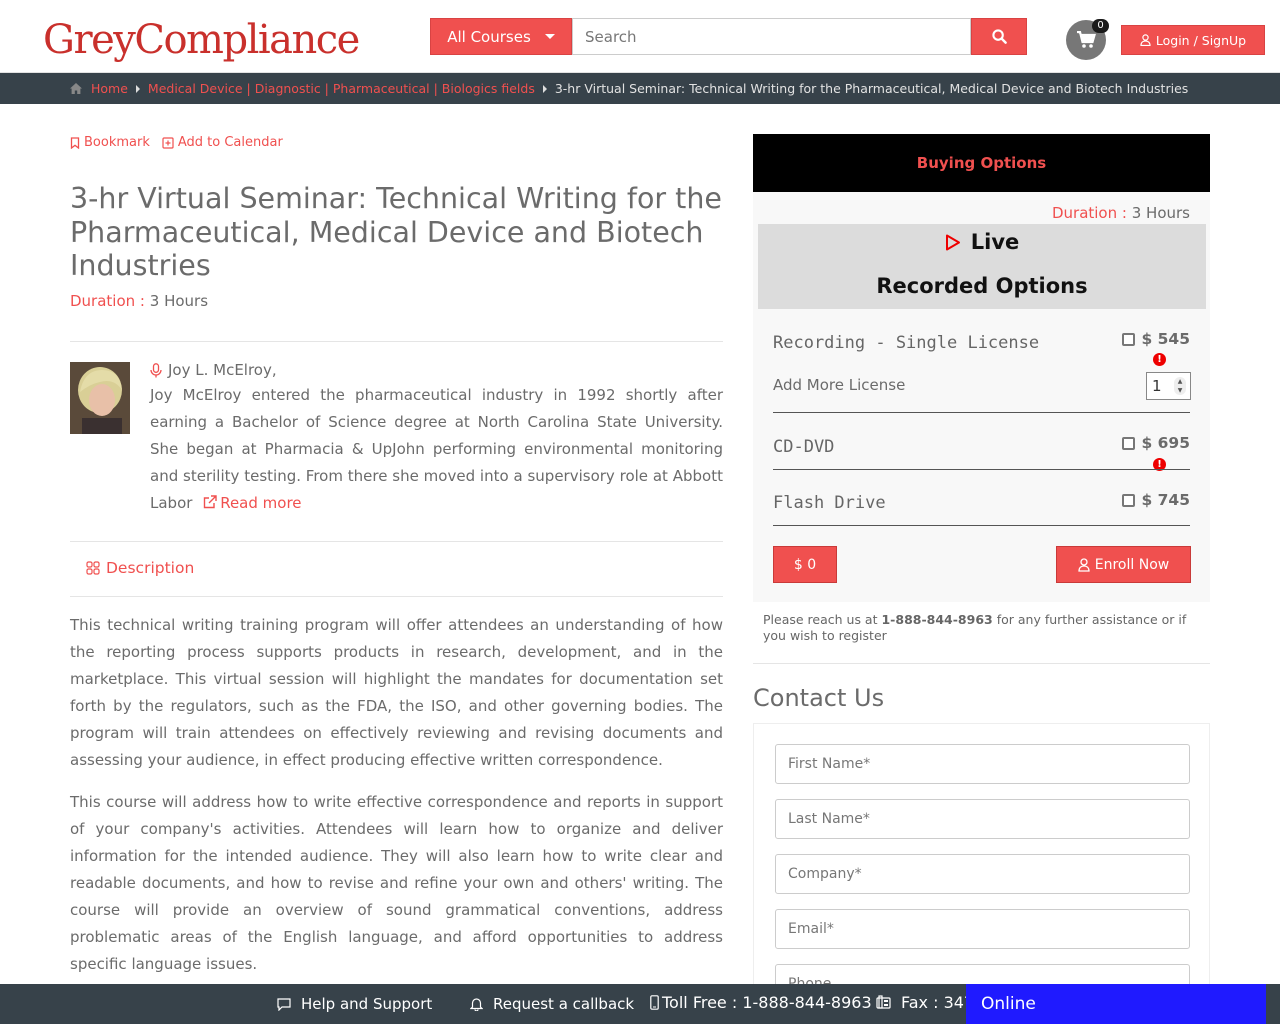 This screenshot has width=1280, height=1024. Describe the element at coordinates (906, 343) in the screenshot. I see `option-label: Recording - Single License` at that location.